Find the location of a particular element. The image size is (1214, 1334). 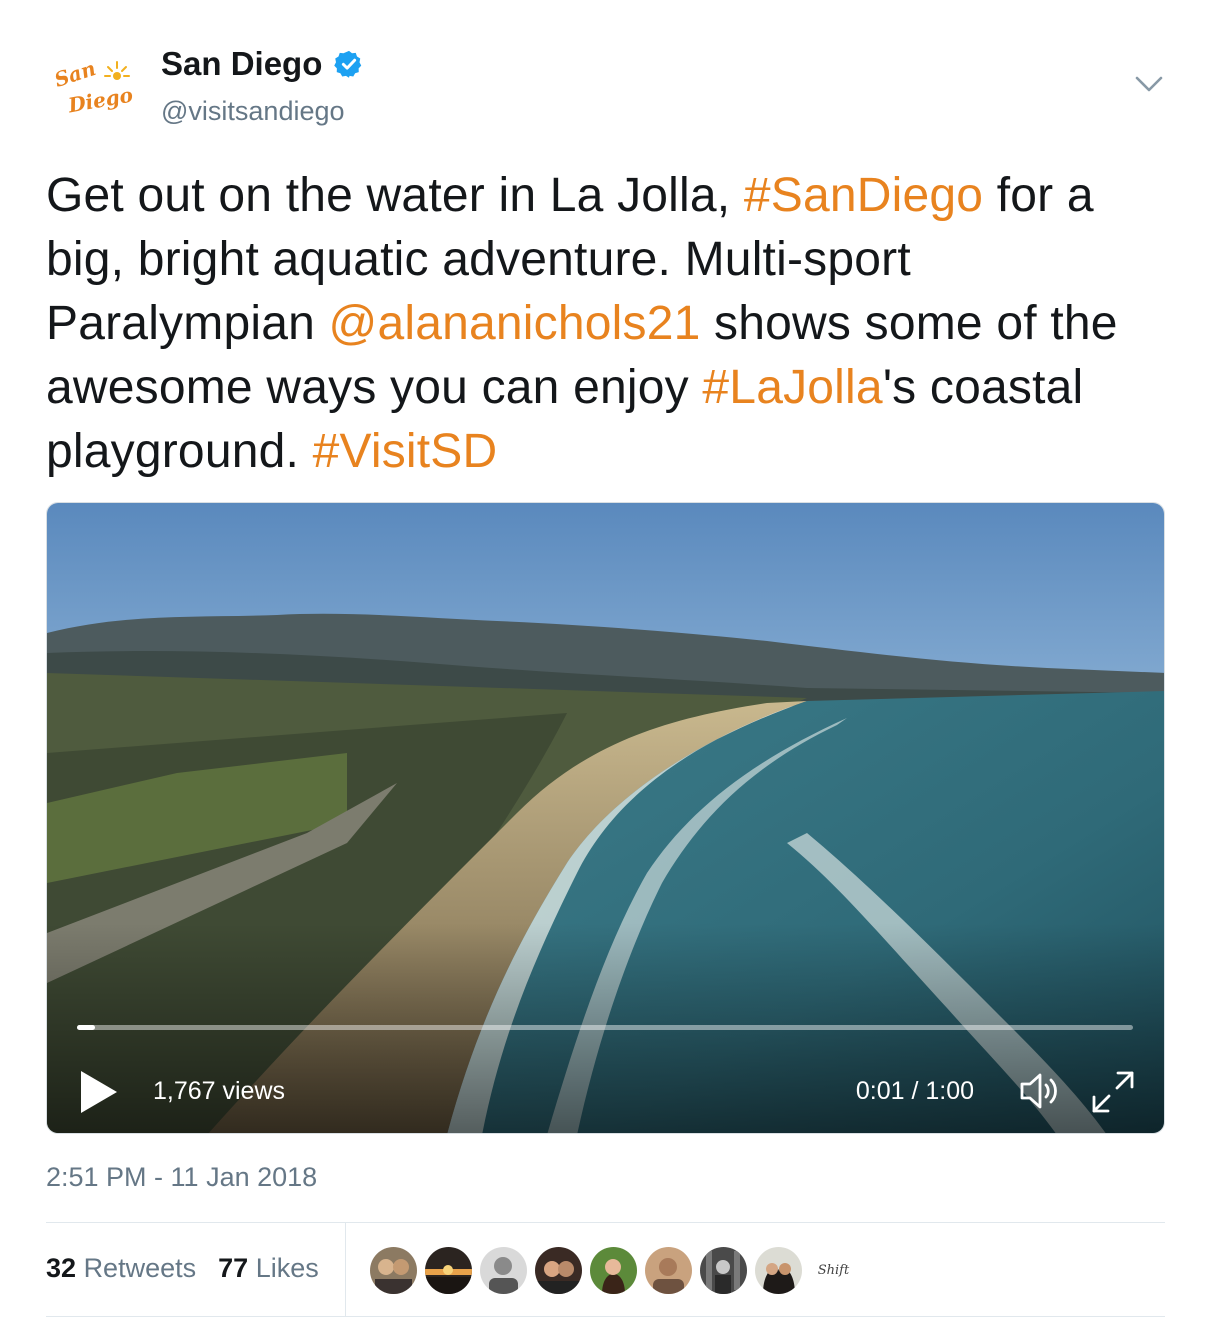

video-progress-fill is located at coordinates (86, 1027).